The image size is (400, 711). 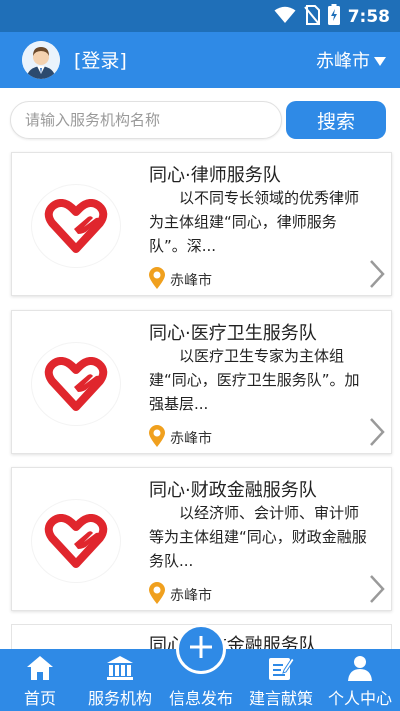 I want to click on status-time: 7:58, so click(x=368, y=16).